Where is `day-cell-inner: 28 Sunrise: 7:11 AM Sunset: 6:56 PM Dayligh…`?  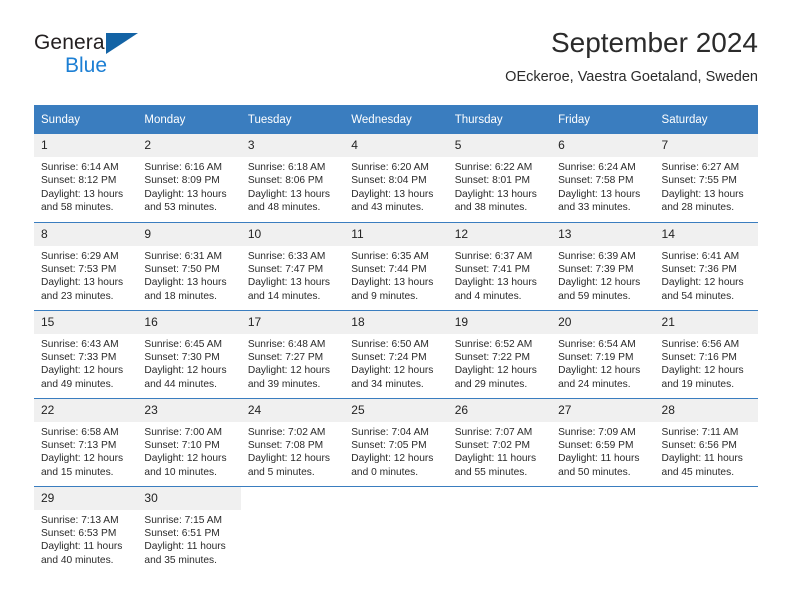 day-cell-inner: 28 Sunrise: 7:11 AM Sunset: 6:56 PM Dayligh… is located at coordinates (706, 442).